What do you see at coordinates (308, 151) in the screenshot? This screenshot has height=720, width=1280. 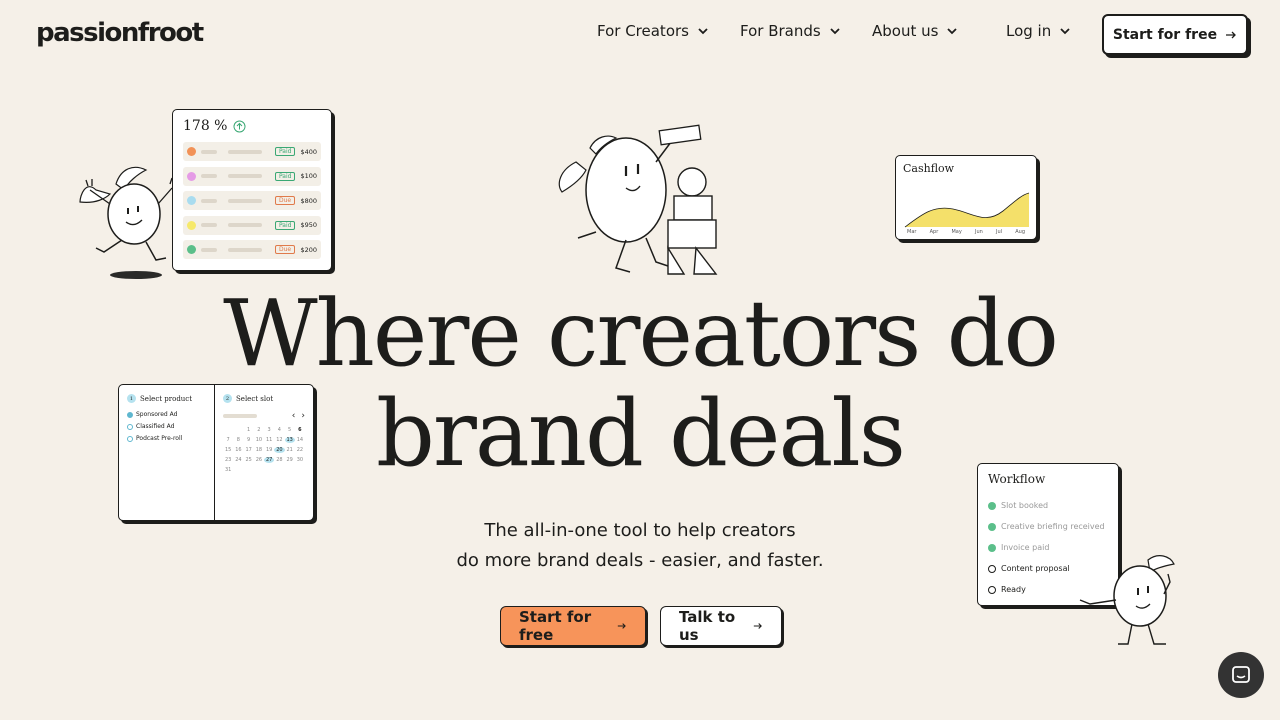 I see `payment-amount: $400` at bounding box center [308, 151].